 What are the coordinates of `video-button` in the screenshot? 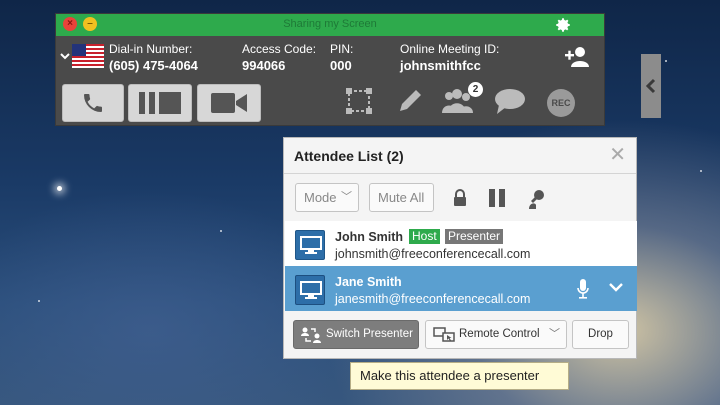 It's located at (229, 103).